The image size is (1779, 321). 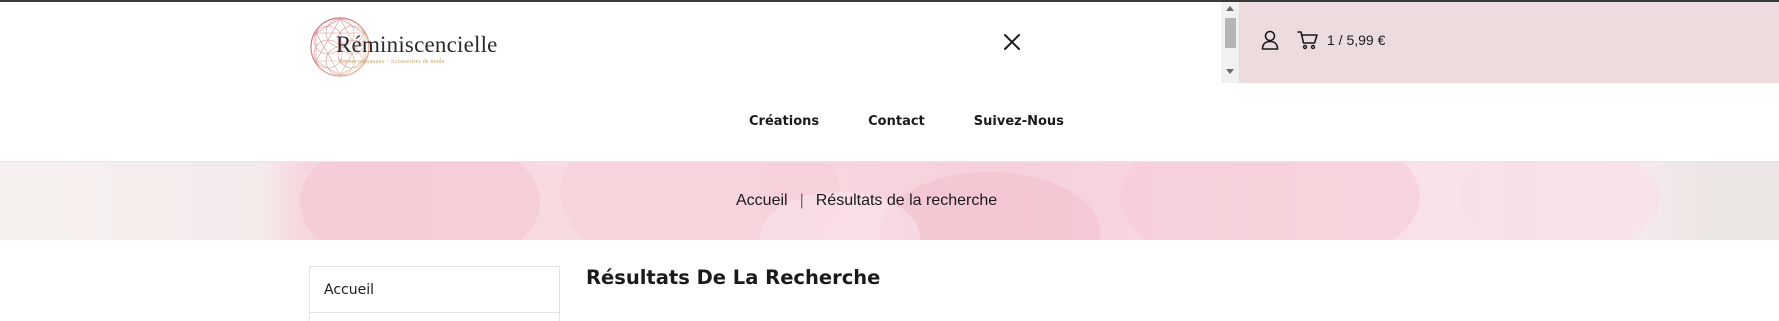 I want to click on main-navigation: Créations Contact Suivez-Nous, so click(x=889, y=121).